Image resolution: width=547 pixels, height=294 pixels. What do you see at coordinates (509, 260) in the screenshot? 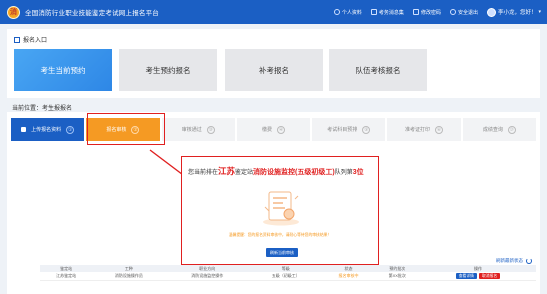
I see `refresh-status-label: 刷新最新状态` at bounding box center [509, 260].